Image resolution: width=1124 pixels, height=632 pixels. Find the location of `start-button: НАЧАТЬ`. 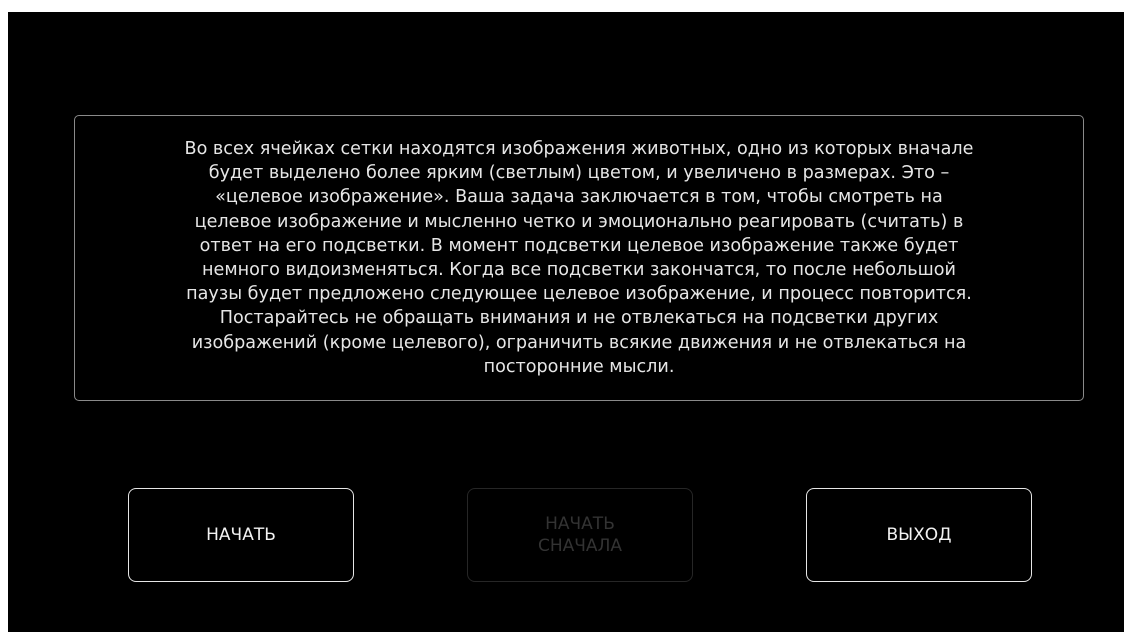

start-button: НАЧАТЬ is located at coordinates (241, 535).